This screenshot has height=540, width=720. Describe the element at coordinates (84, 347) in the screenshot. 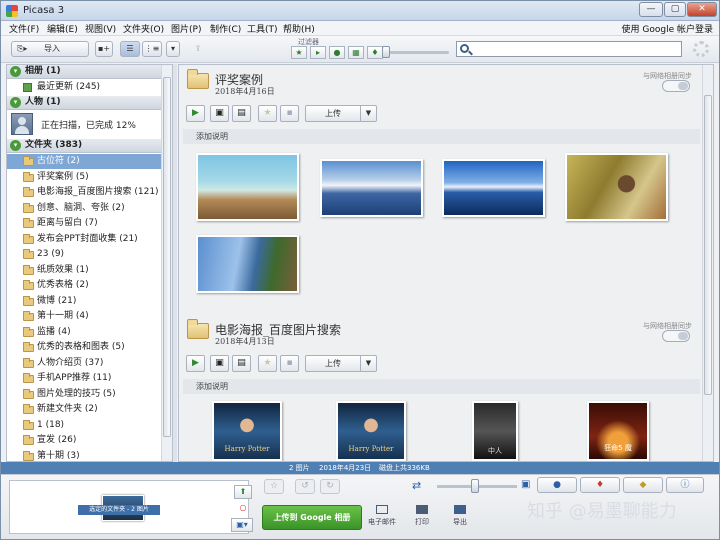

I see `folder-item: 优秀的表格和图表 (5)` at that location.